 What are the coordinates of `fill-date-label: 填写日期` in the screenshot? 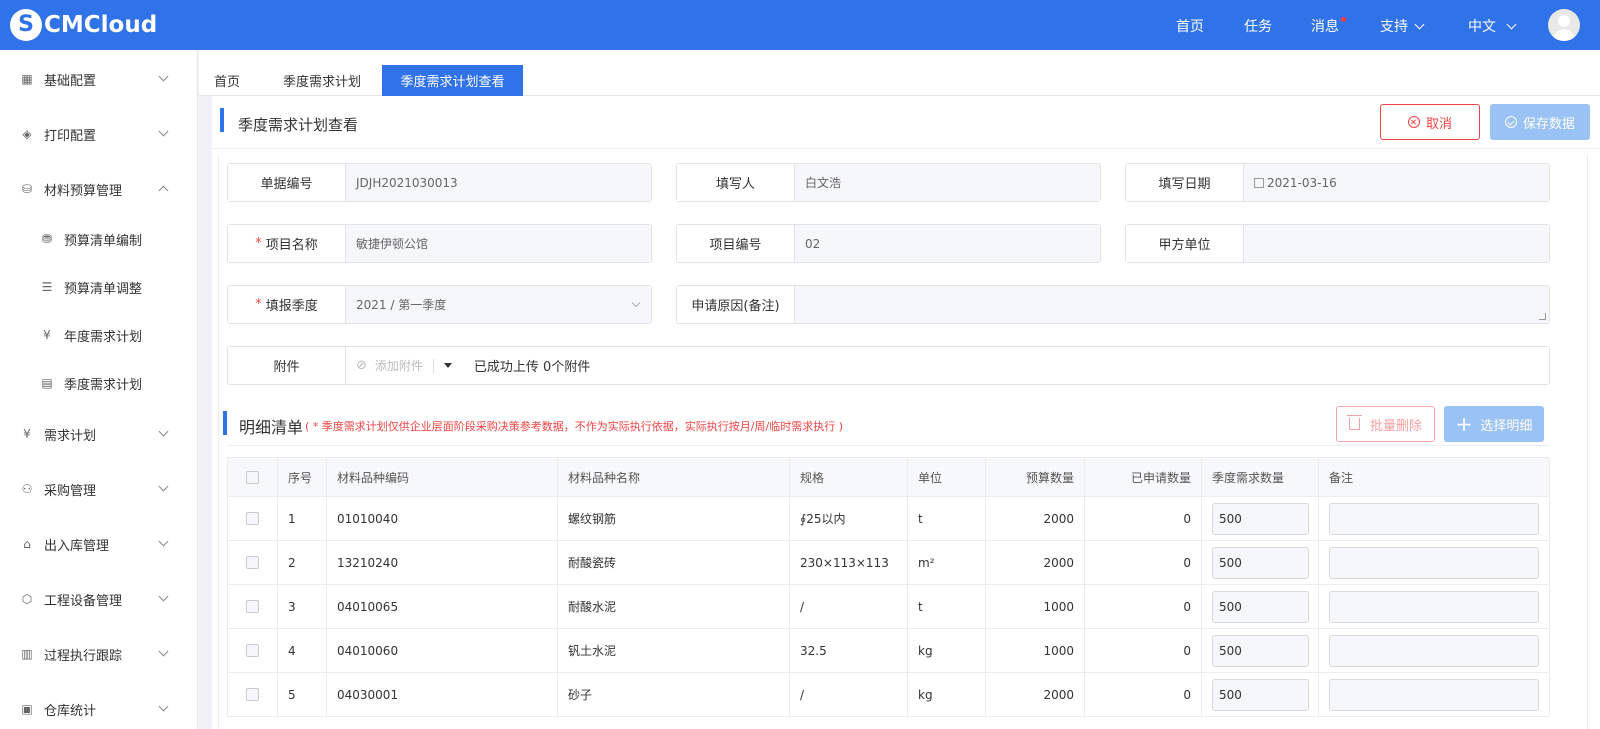 It's located at (1185, 182).